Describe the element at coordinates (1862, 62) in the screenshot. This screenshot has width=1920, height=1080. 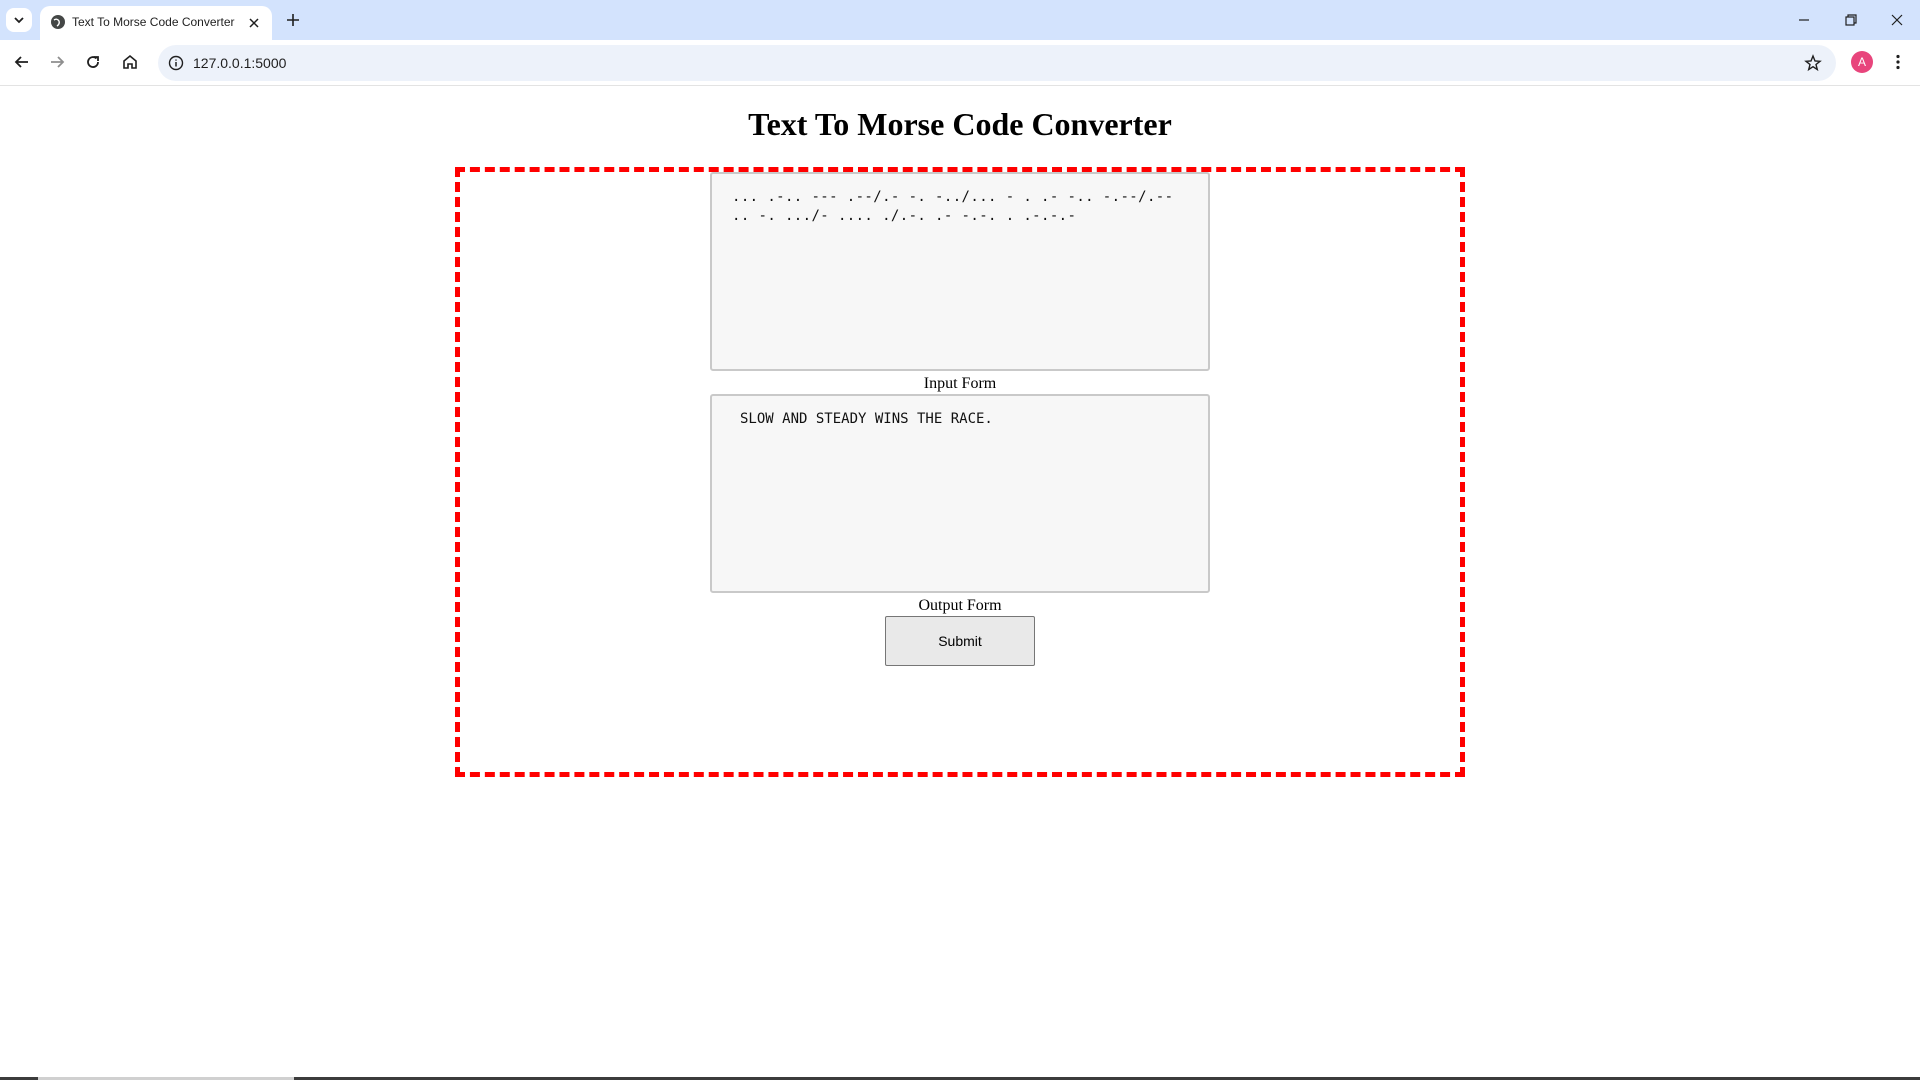
I see `avatar: A` at that location.